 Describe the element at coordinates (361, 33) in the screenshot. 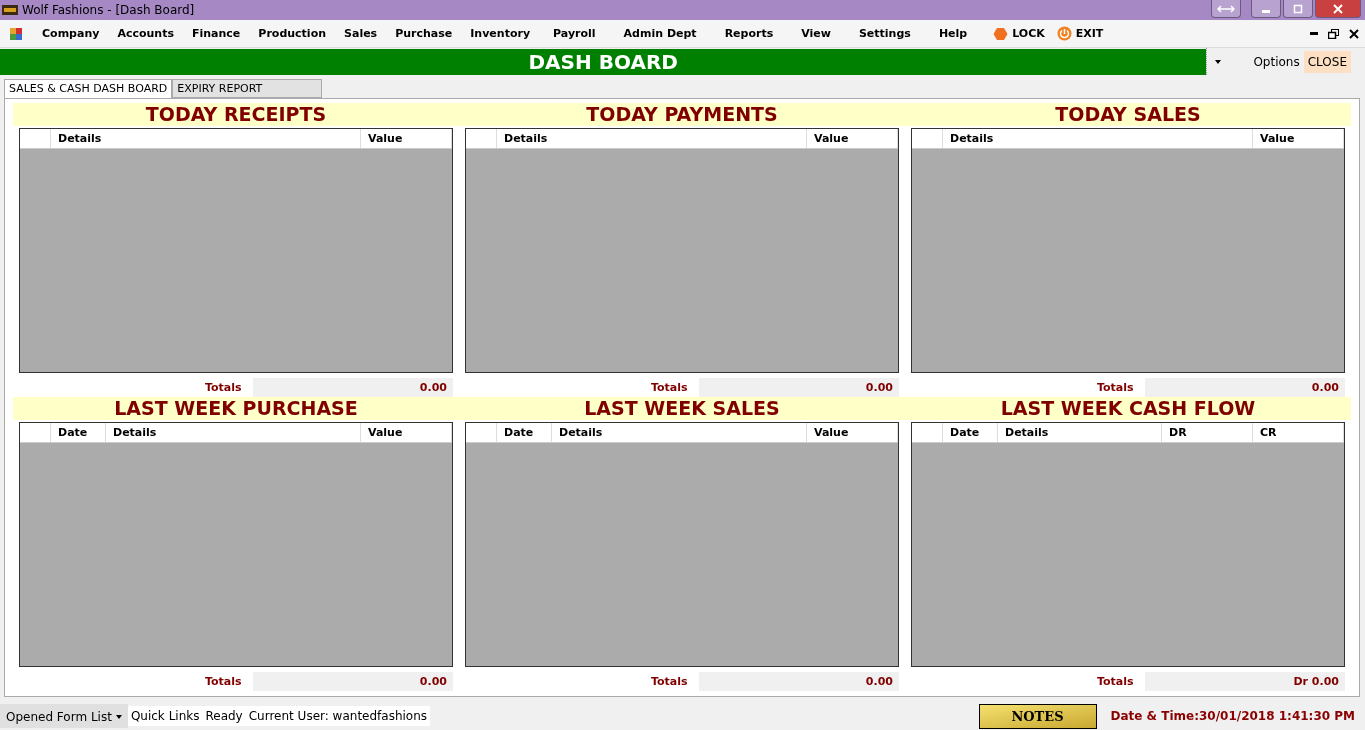

I see `menu-item: Sales` at that location.